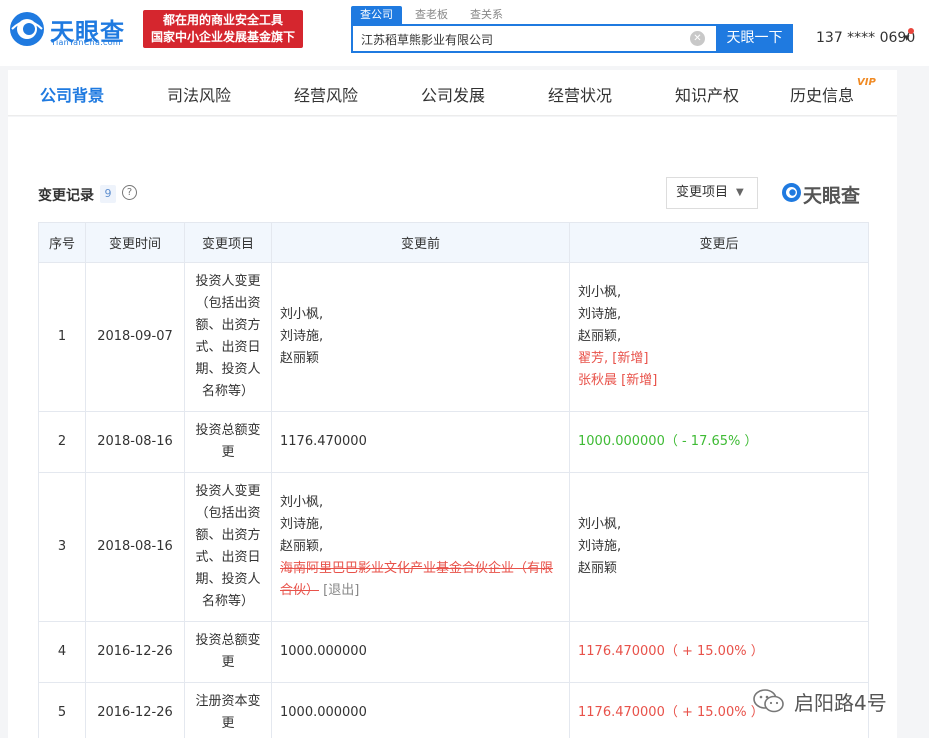 This screenshot has height=738, width=929. Describe the element at coordinates (223, 29) in the screenshot. I see `promo-banner: 都在用的商业安全工具 国家中小企业发展基金旗下` at that location.